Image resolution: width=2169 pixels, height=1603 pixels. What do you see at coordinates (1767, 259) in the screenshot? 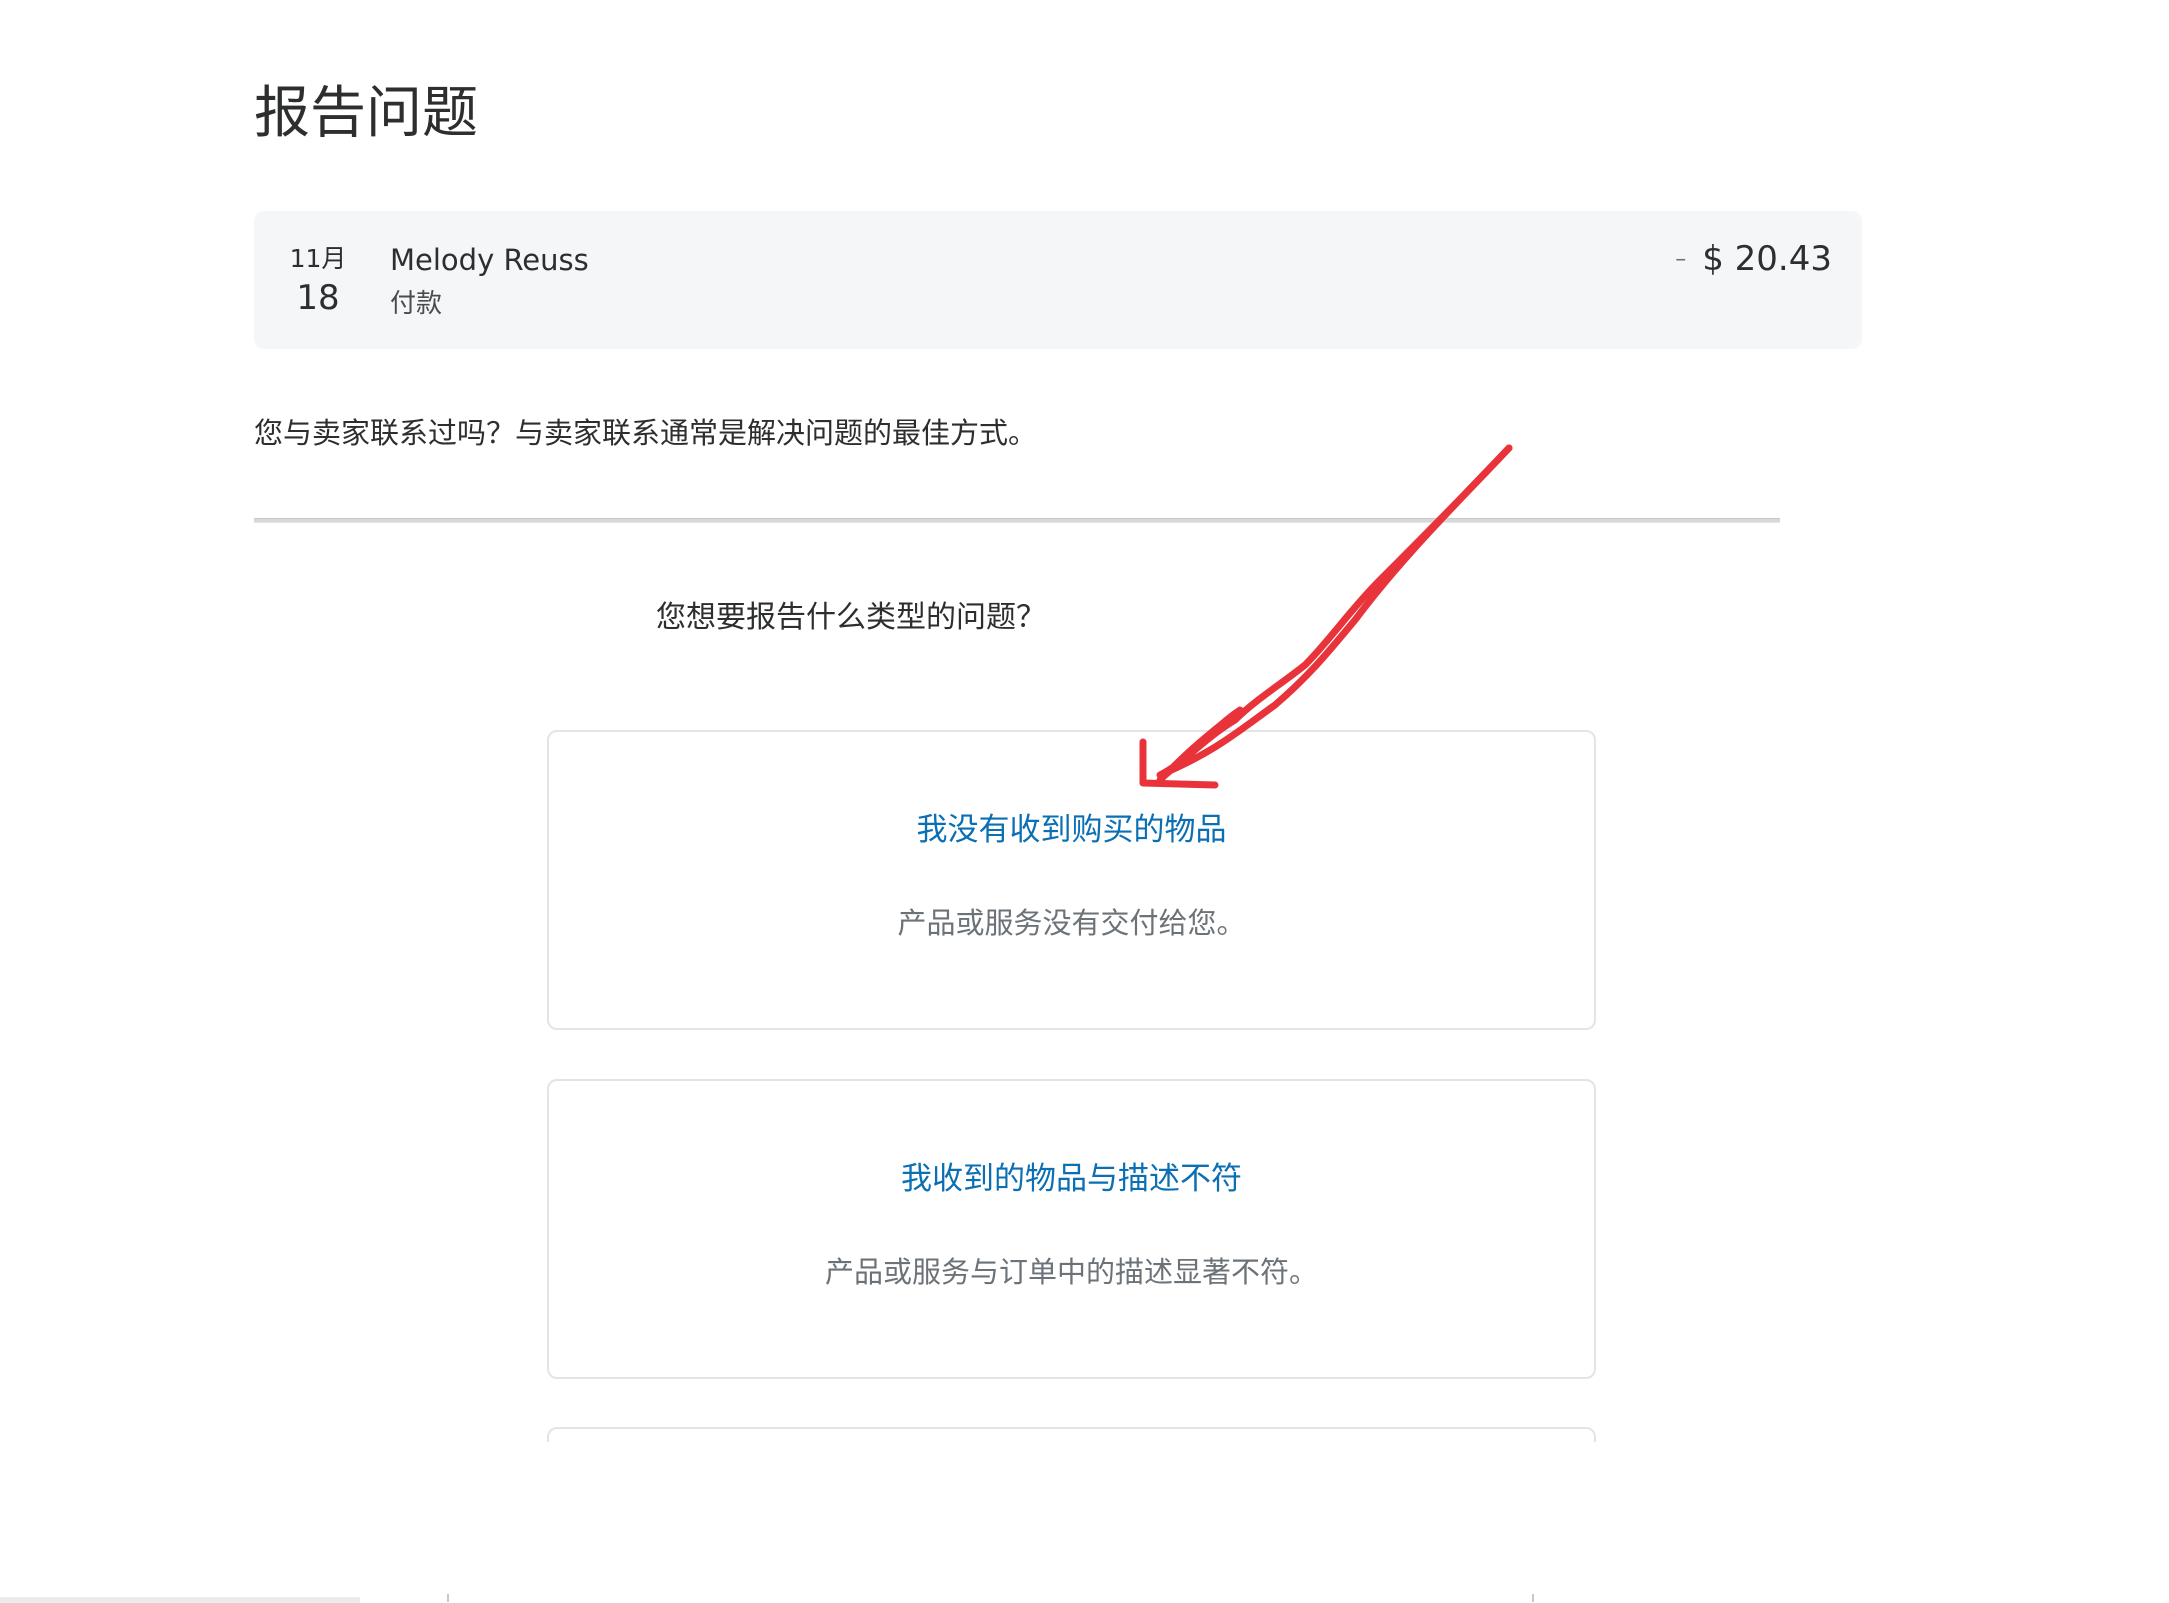
I see `transaction-amount-value: $ 20.43` at bounding box center [1767, 259].